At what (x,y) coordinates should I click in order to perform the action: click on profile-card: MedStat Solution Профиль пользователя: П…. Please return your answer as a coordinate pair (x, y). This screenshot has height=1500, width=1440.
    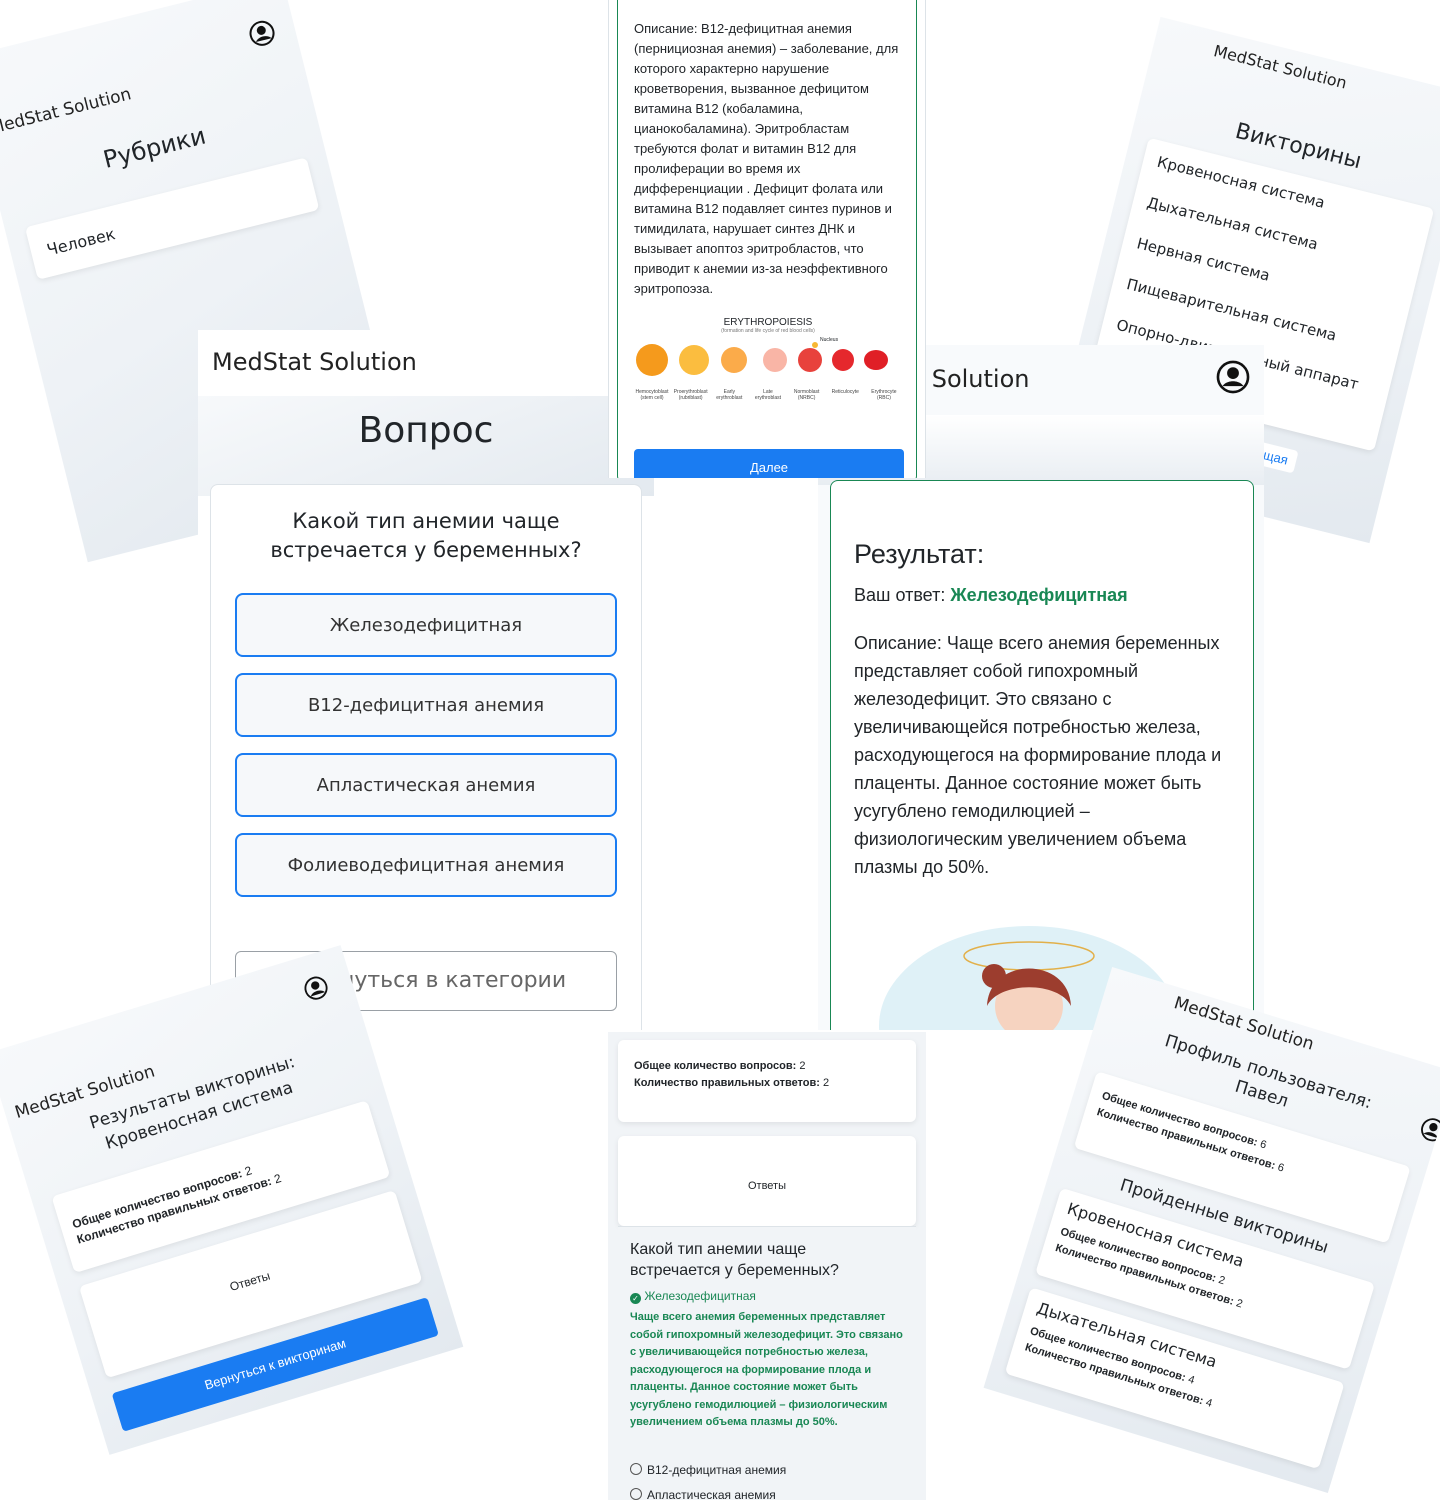
    Looking at the image, I should click on (1211, 1230).